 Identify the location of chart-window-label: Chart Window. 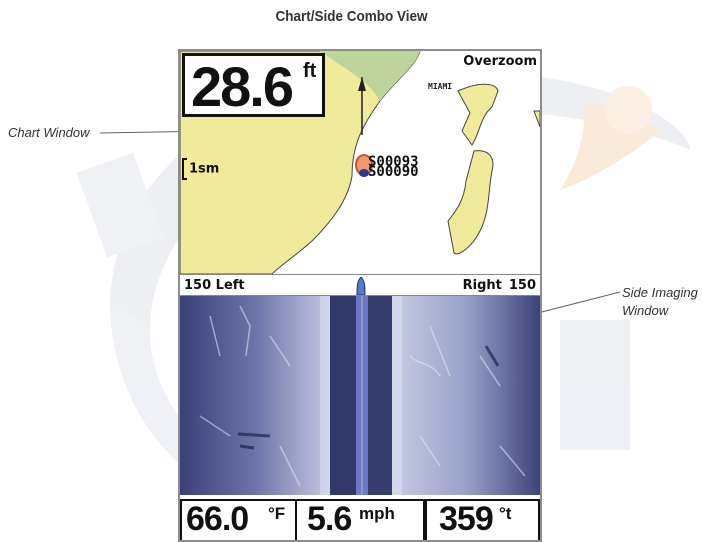
(49, 132).